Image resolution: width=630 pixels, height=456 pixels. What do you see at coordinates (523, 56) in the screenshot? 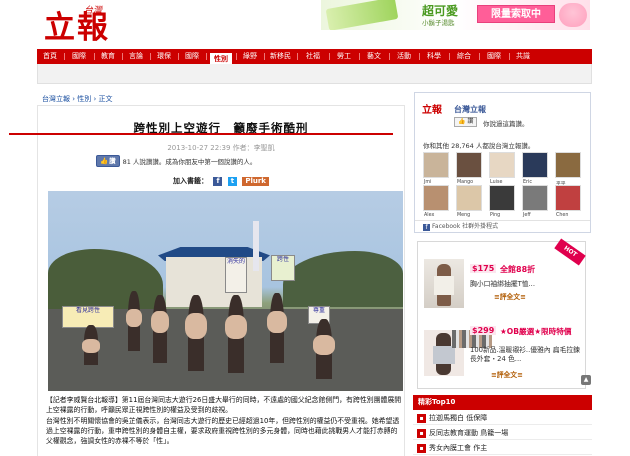
I see `nav-item: 共識` at bounding box center [523, 56].